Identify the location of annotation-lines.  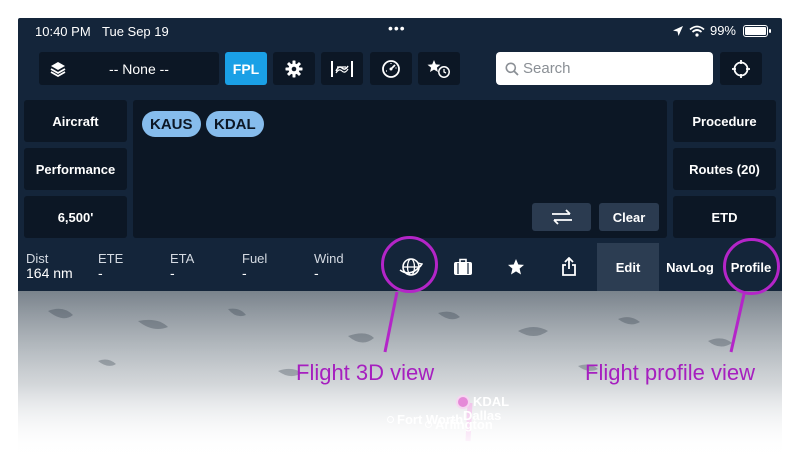
(564, 322).